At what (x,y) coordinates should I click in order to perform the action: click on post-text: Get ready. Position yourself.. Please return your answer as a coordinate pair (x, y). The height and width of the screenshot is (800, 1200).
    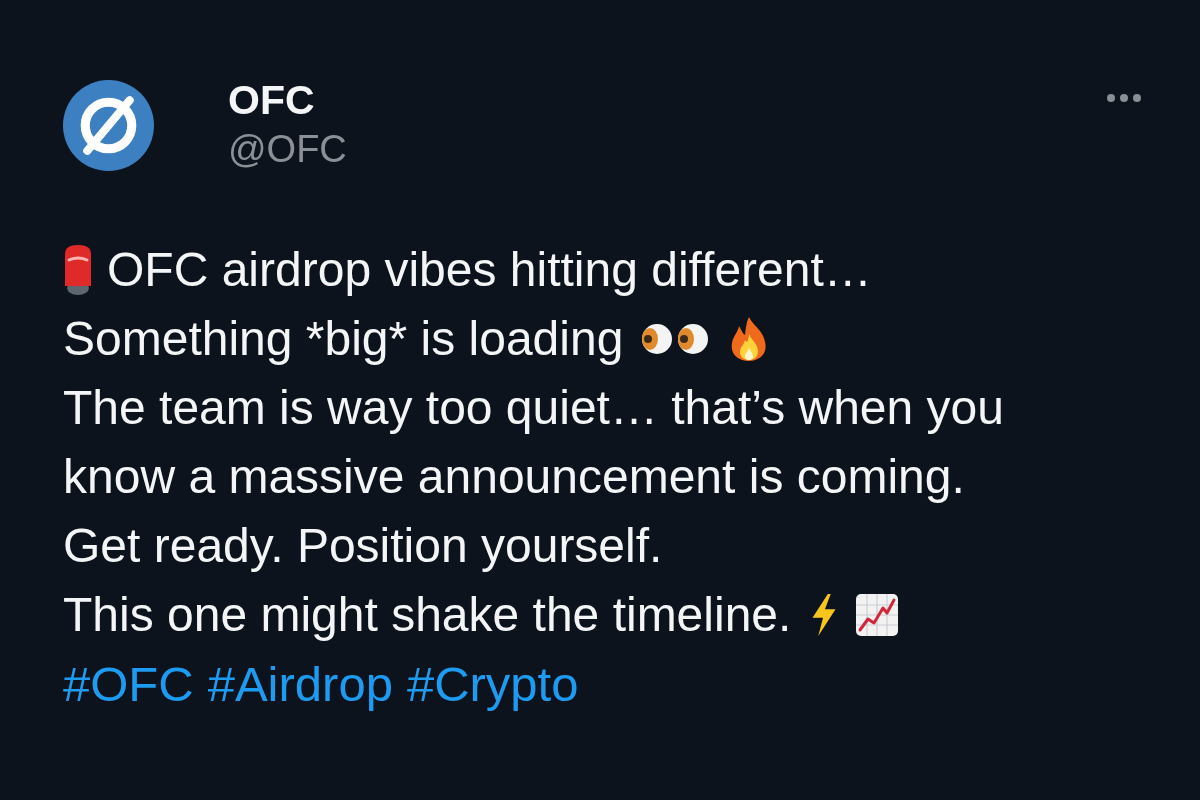
    Looking at the image, I should click on (363, 545).